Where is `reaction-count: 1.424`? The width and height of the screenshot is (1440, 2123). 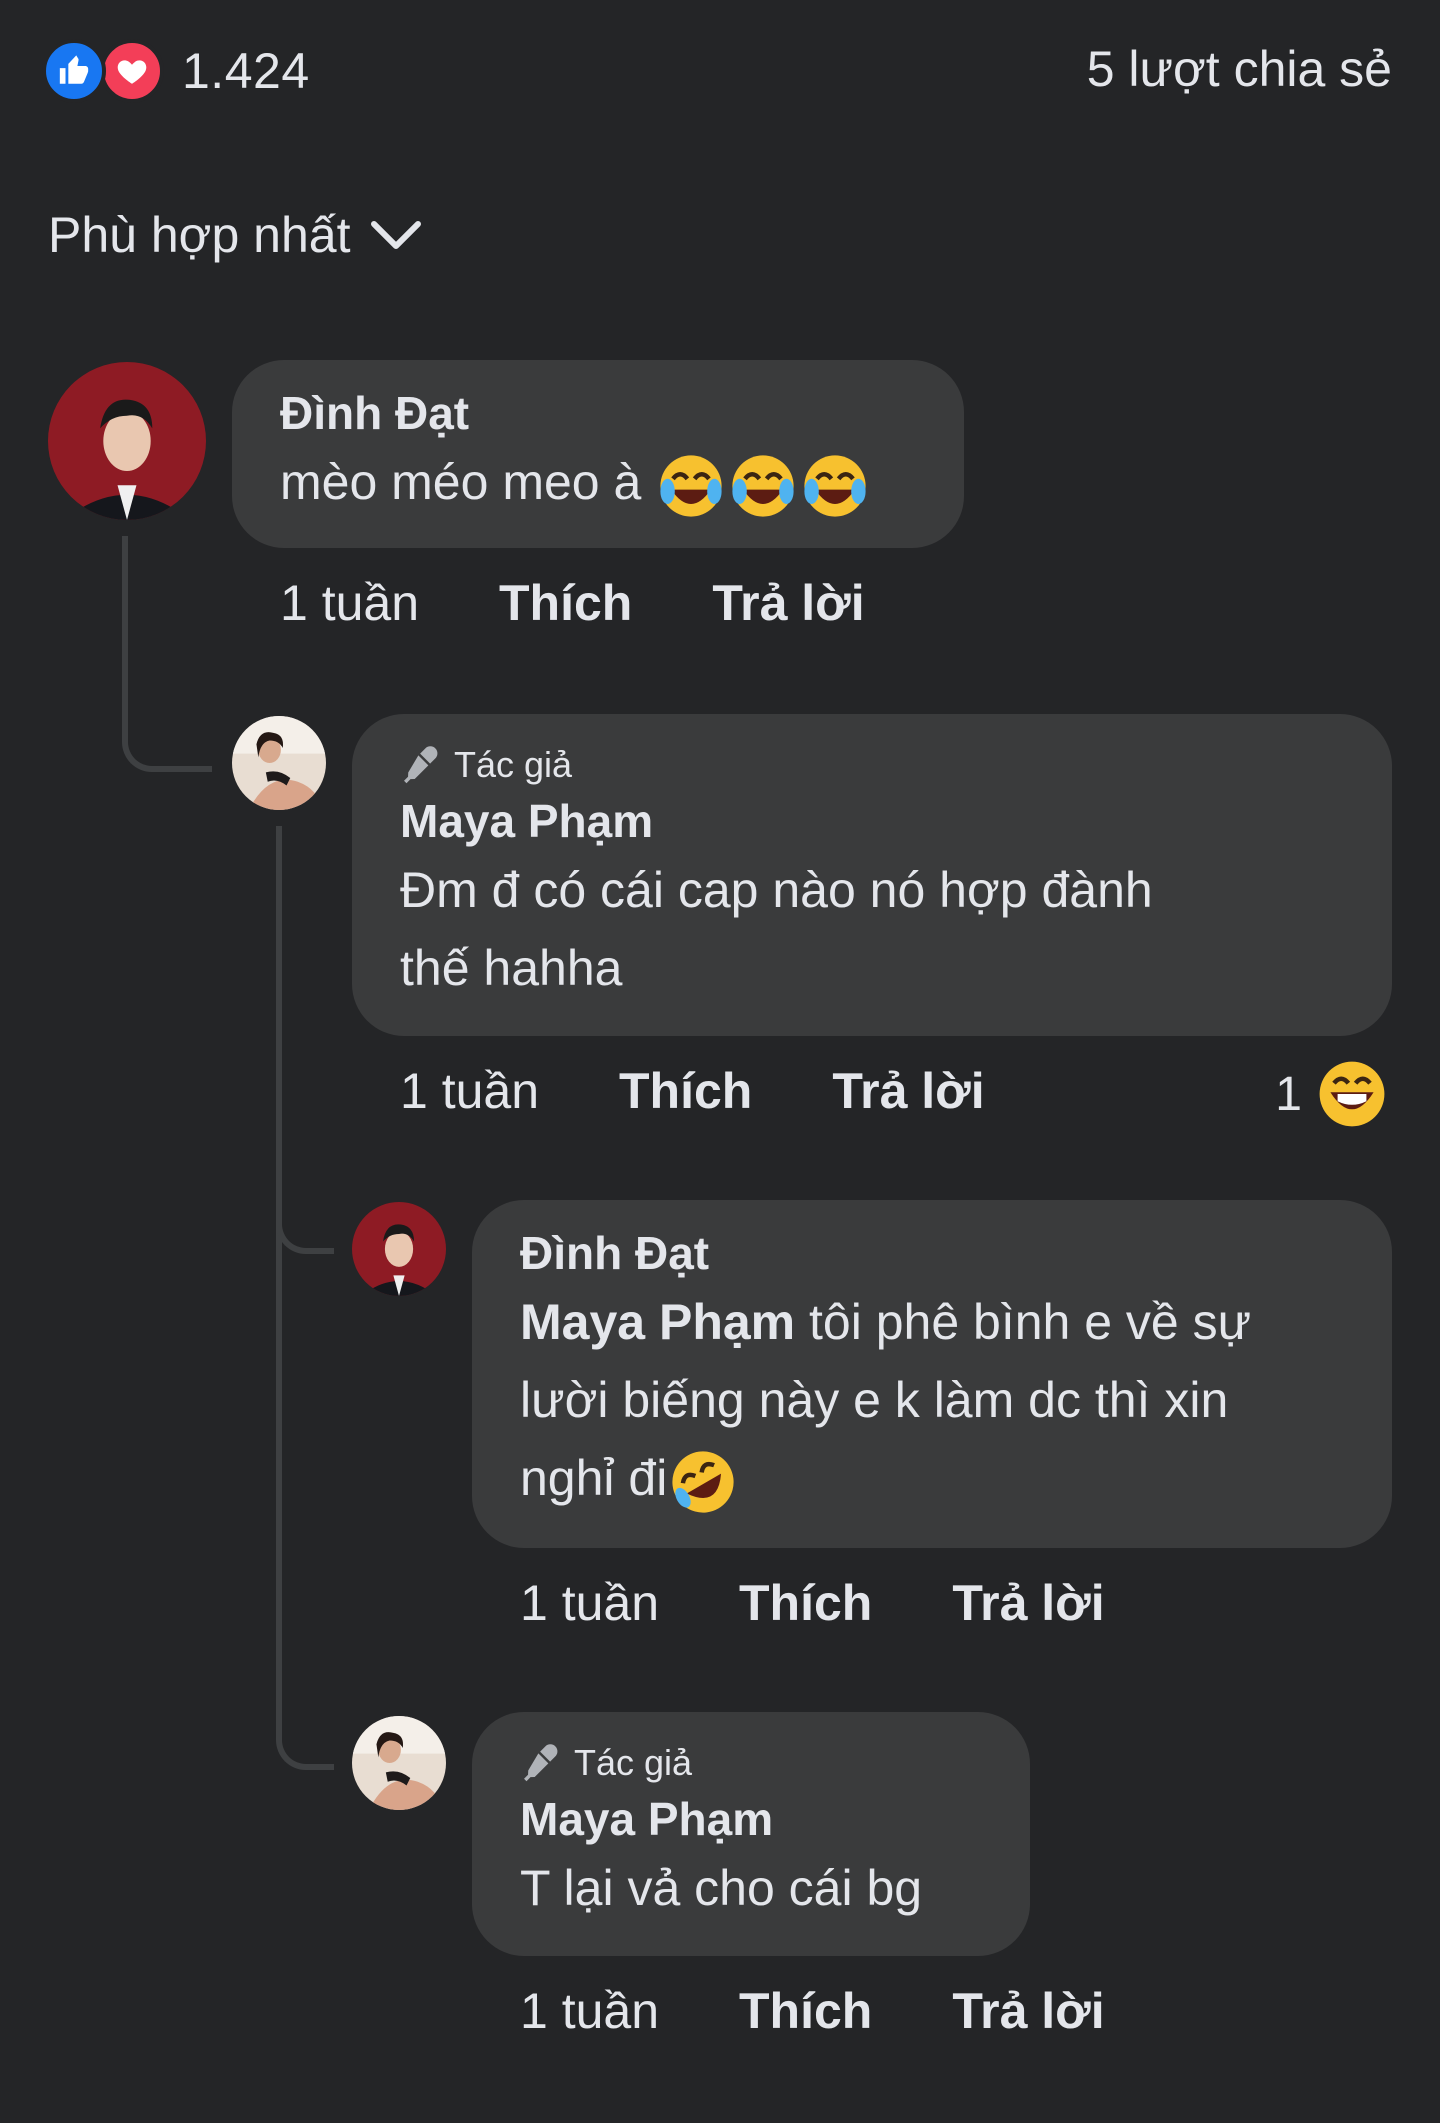
reaction-count: 1.424 is located at coordinates (246, 71).